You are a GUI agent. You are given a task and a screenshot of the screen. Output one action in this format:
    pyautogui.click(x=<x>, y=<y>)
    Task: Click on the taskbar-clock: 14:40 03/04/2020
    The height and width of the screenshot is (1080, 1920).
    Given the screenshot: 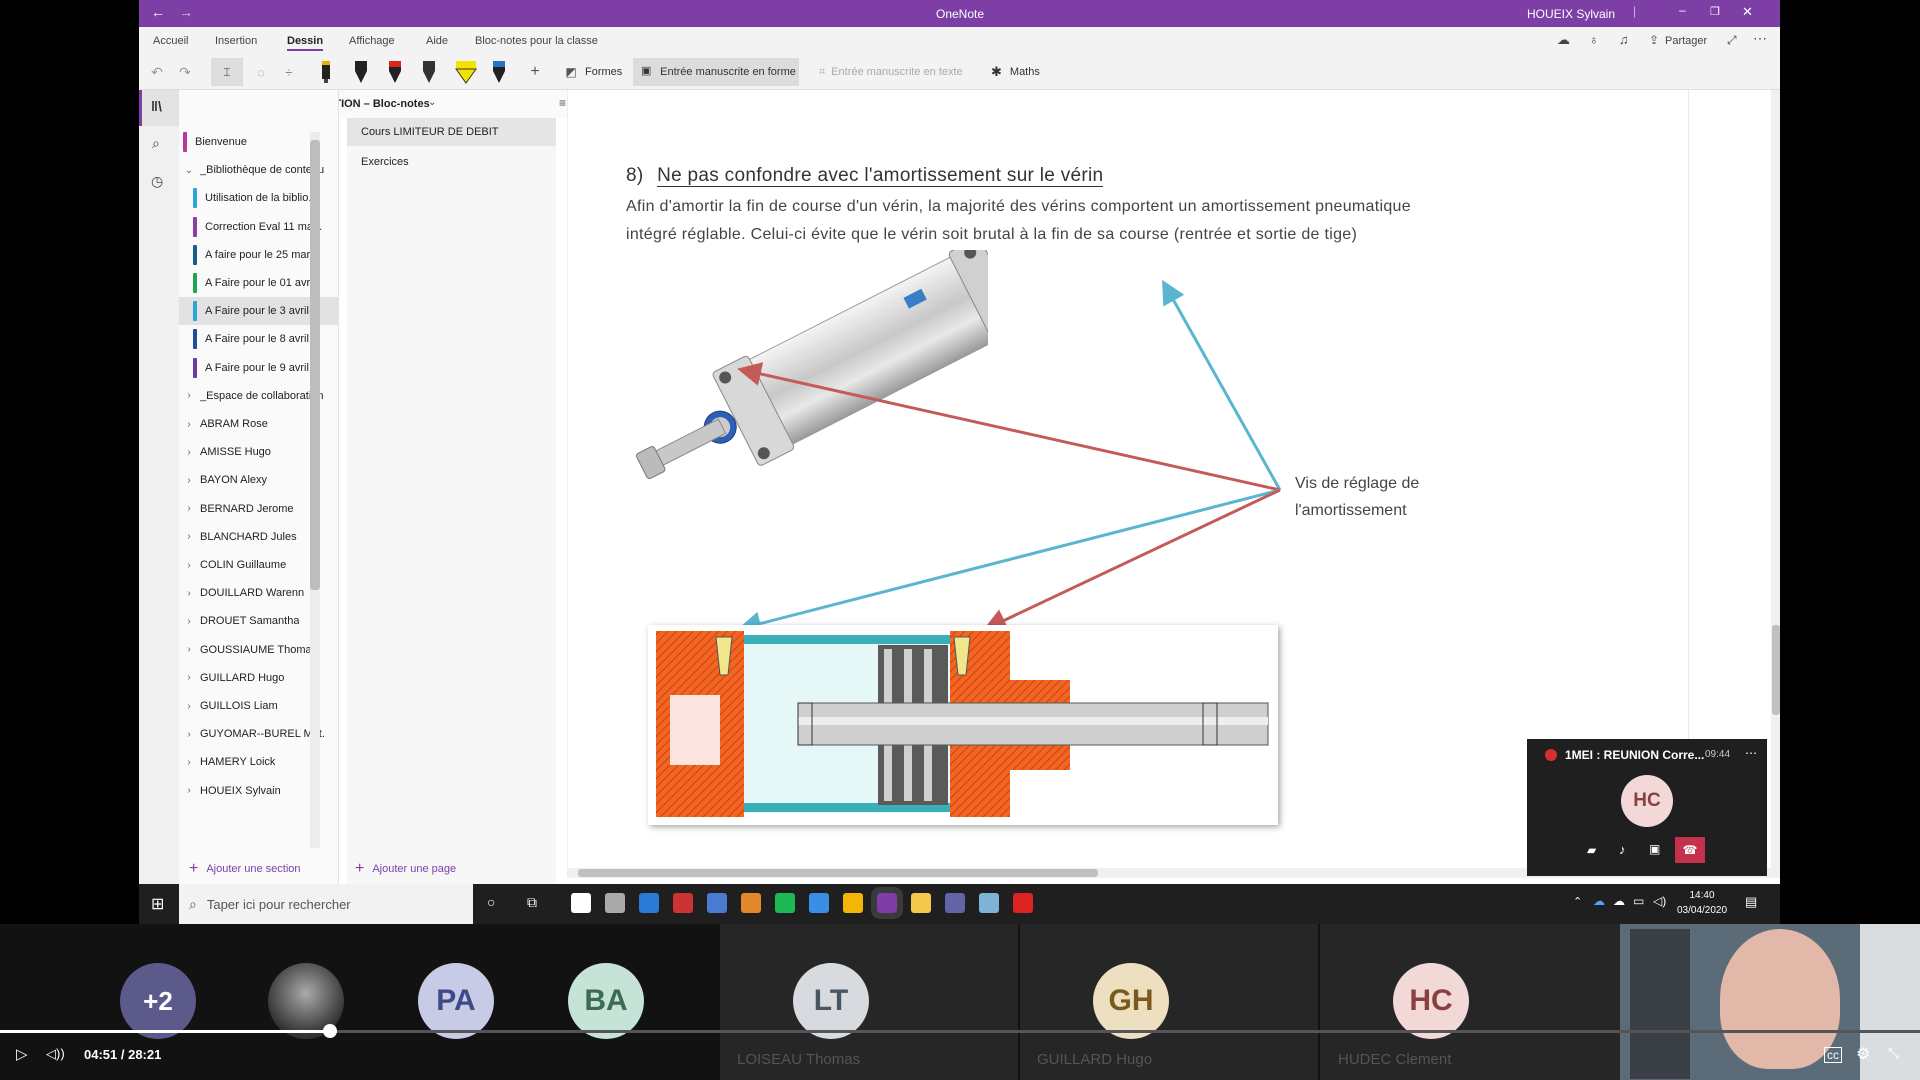 What is the action you would take?
    pyautogui.click(x=1702, y=903)
    